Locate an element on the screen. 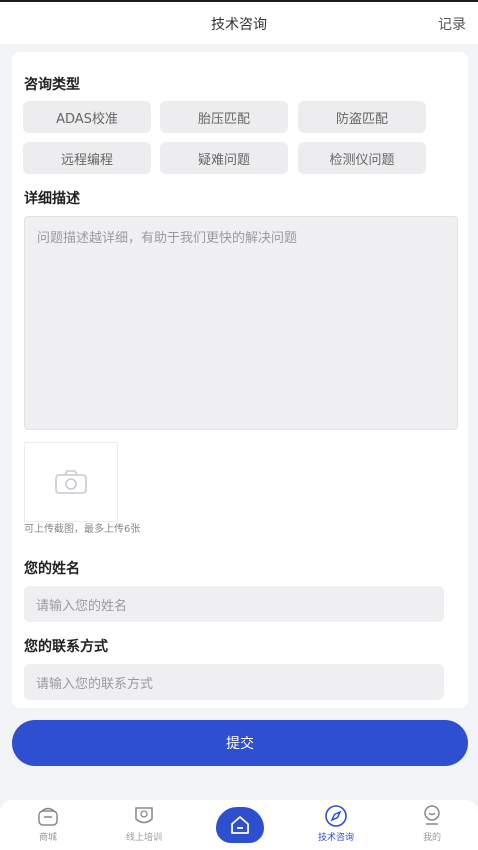 This screenshot has width=478, height=850. upload-image-button is located at coordinates (71, 482).